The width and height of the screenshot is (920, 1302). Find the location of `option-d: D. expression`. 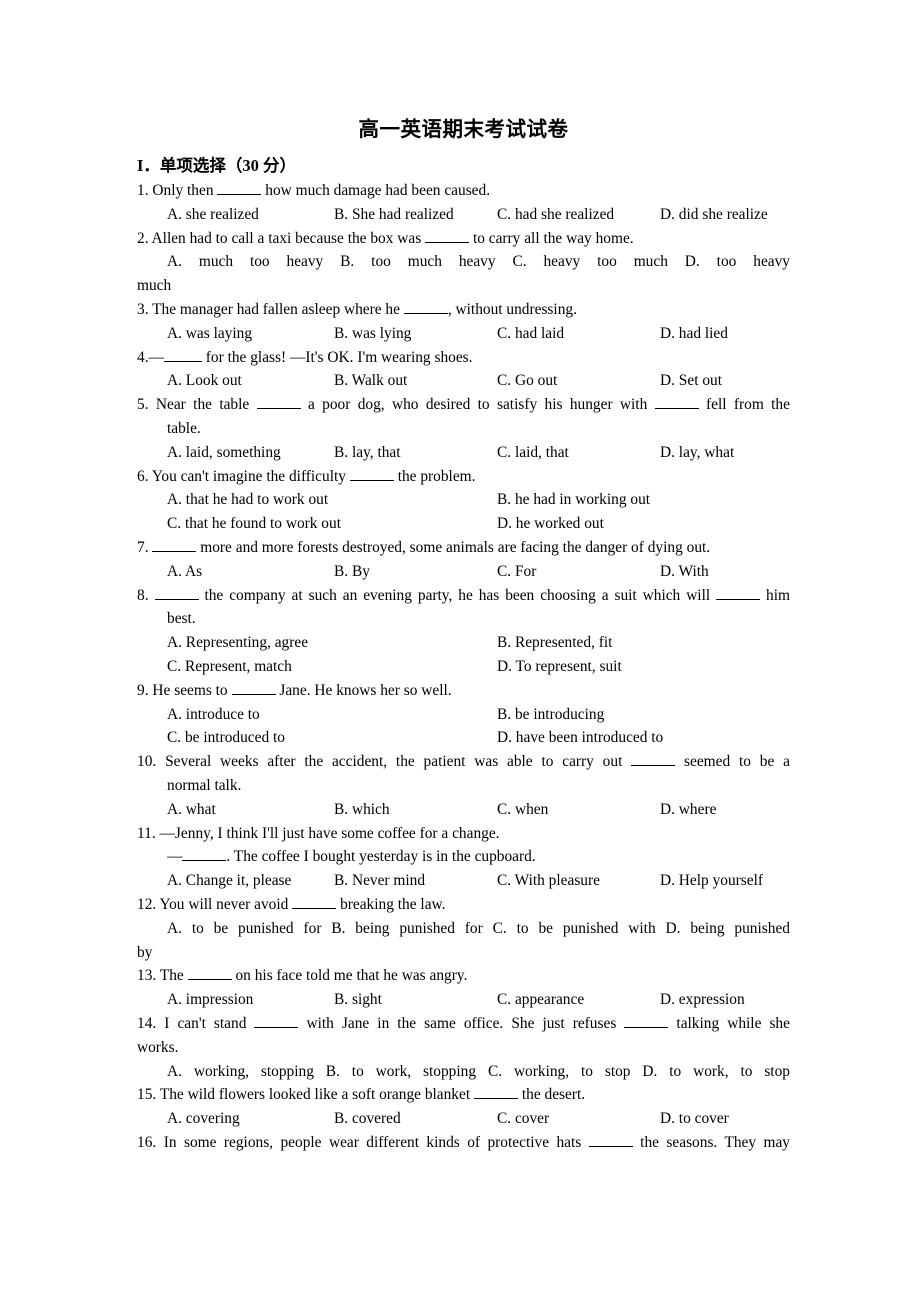

option-d: D. expression is located at coordinates (702, 1000).